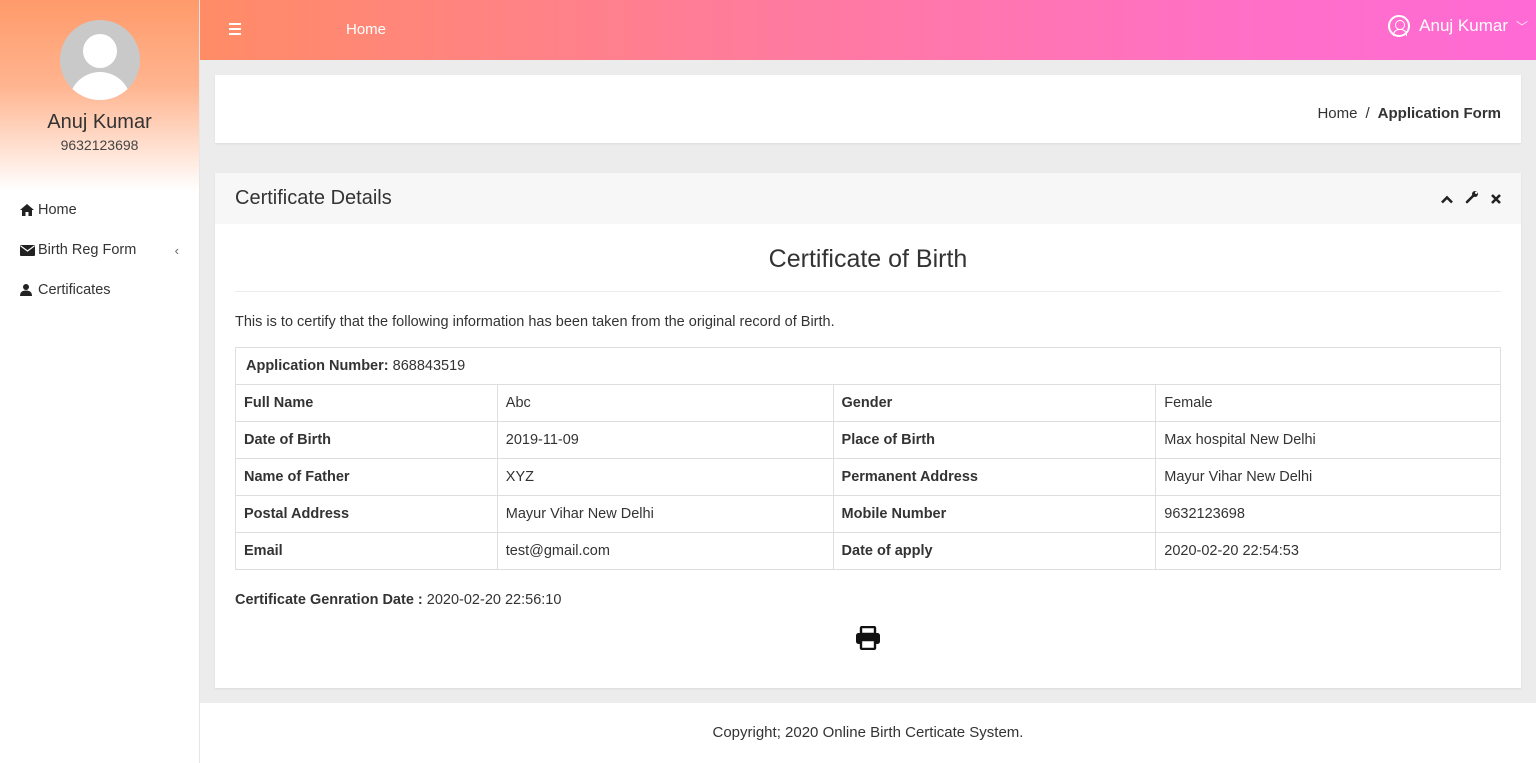 The image size is (1536, 763). I want to click on panel-header: Certificate Details, so click(868, 198).